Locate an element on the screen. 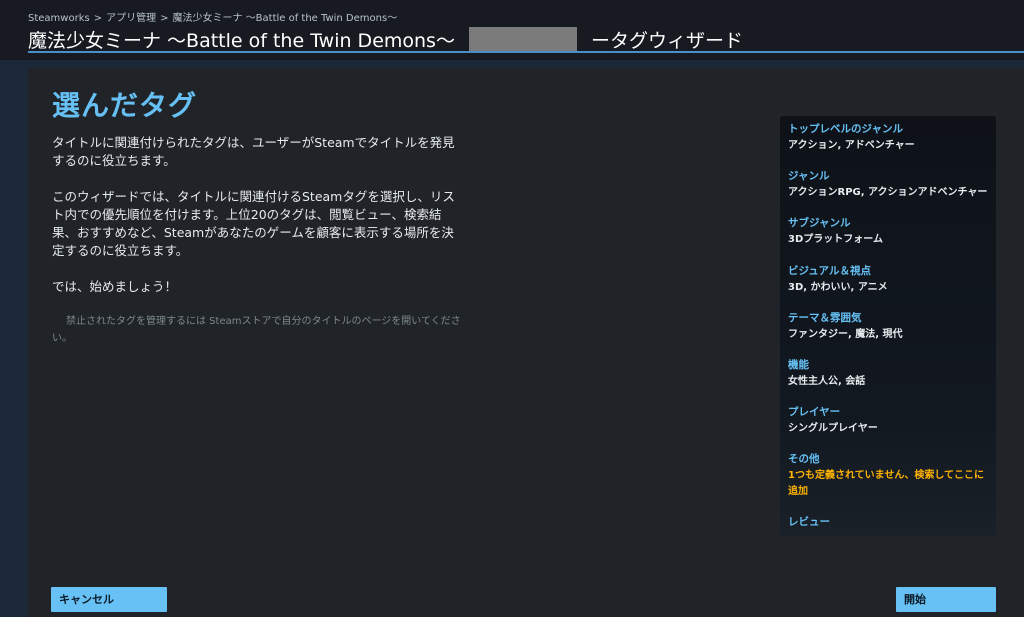 The height and width of the screenshot is (617, 1024). breadcrumb-item-steamworks: Steamworks is located at coordinates (59, 18).